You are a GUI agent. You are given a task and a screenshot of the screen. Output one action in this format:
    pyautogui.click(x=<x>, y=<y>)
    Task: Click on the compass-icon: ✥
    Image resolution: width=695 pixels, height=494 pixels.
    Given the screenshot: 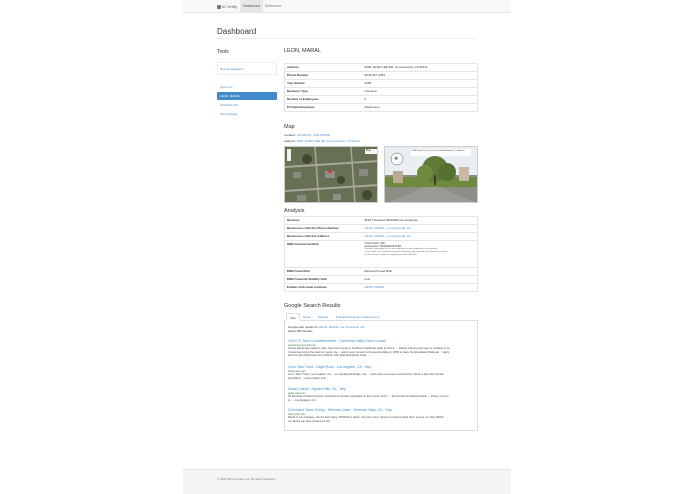 What is the action you would take?
    pyautogui.click(x=396, y=159)
    